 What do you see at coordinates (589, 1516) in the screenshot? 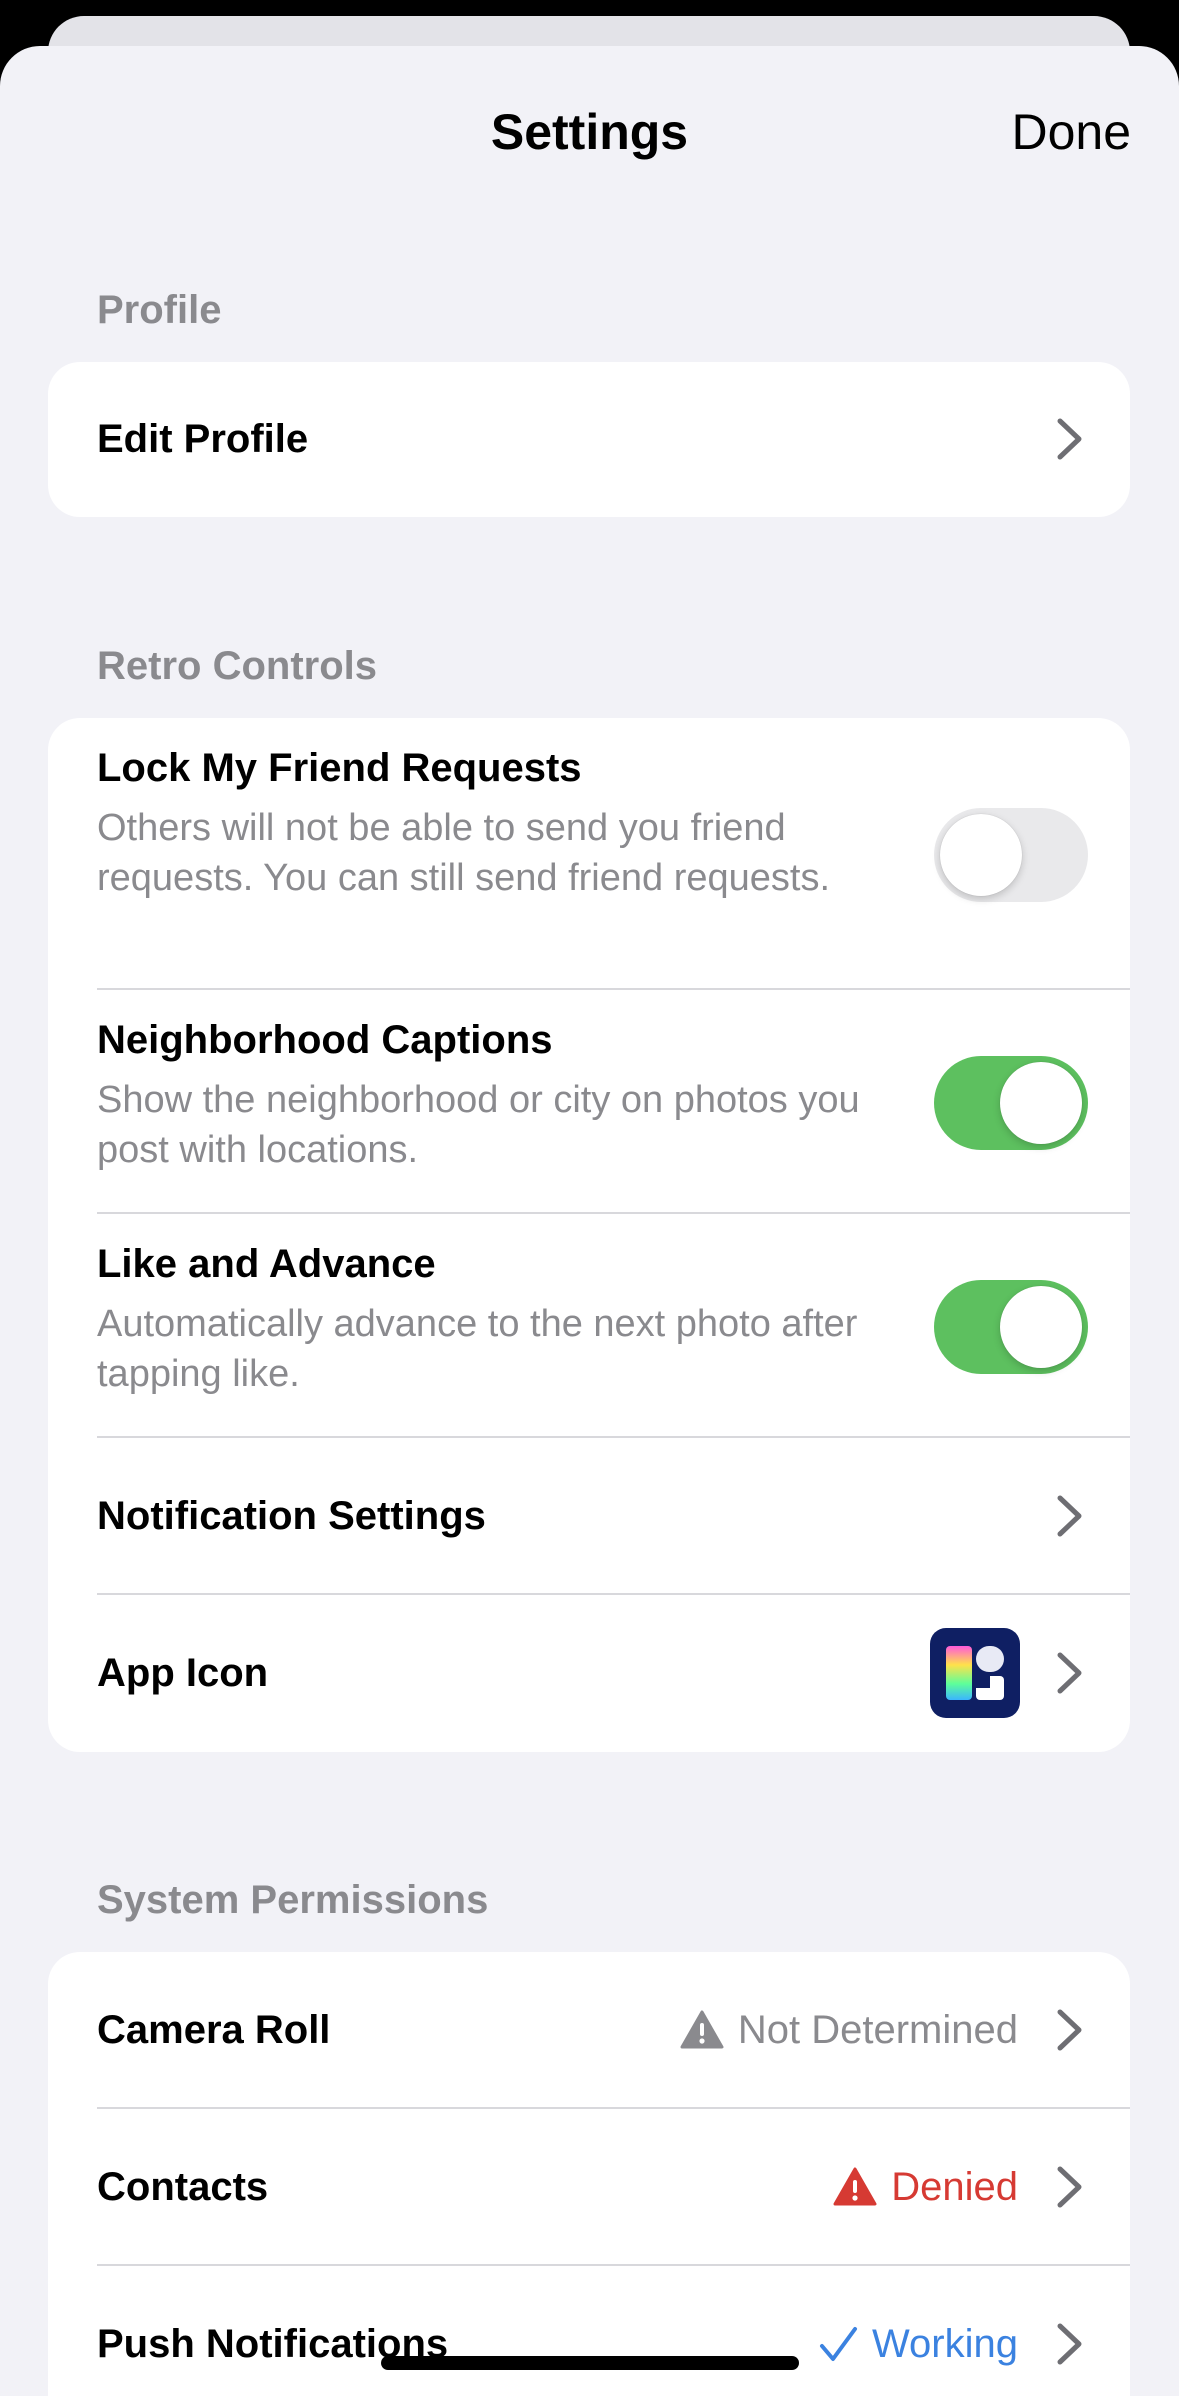
I see `notification-settings-row: Notification Settings` at bounding box center [589, 1516].